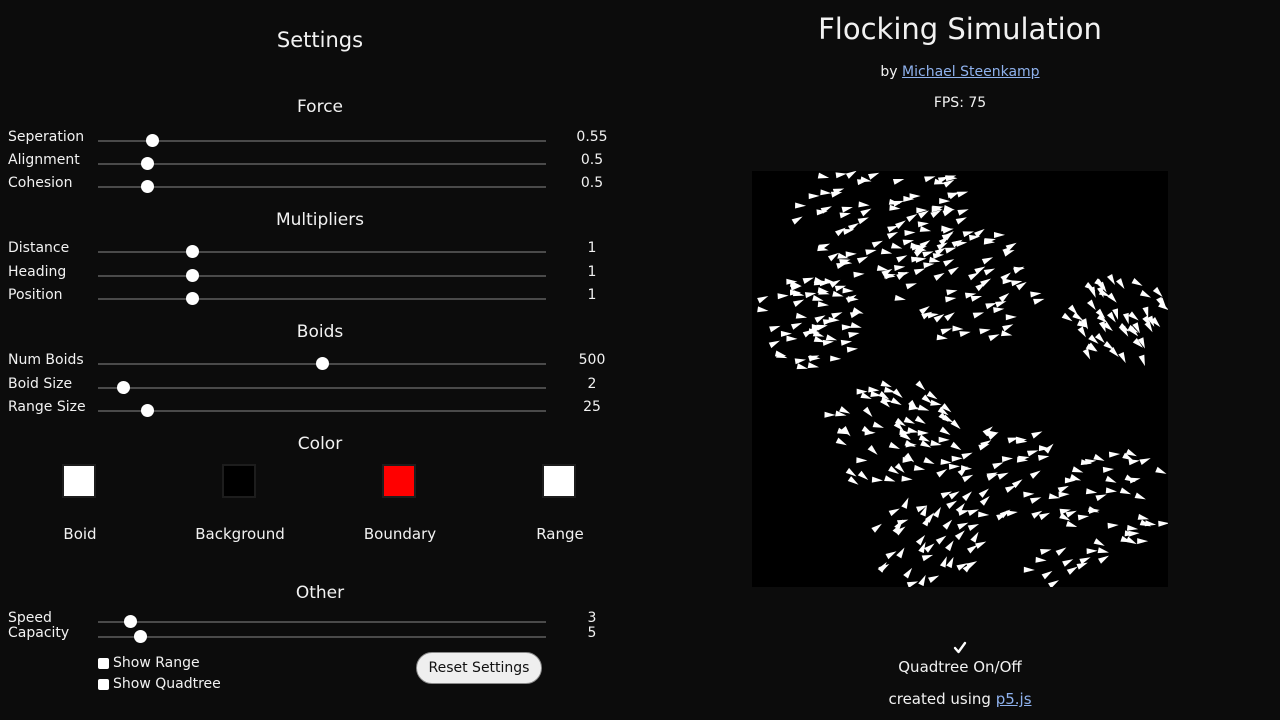 This screenshot has width=1280, height=720. I want to click on num-boids-label: Num Boids, so click(46, 360).